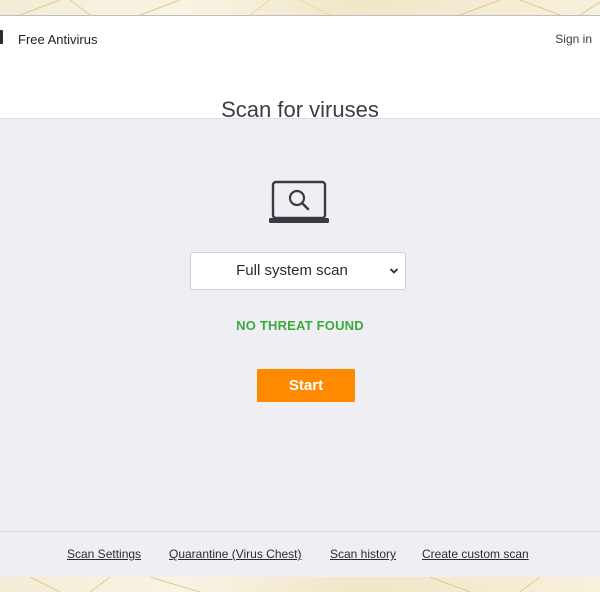 The image size is (600, 592). I want to click on app-name: Free Antivirus, so click(58, 39).